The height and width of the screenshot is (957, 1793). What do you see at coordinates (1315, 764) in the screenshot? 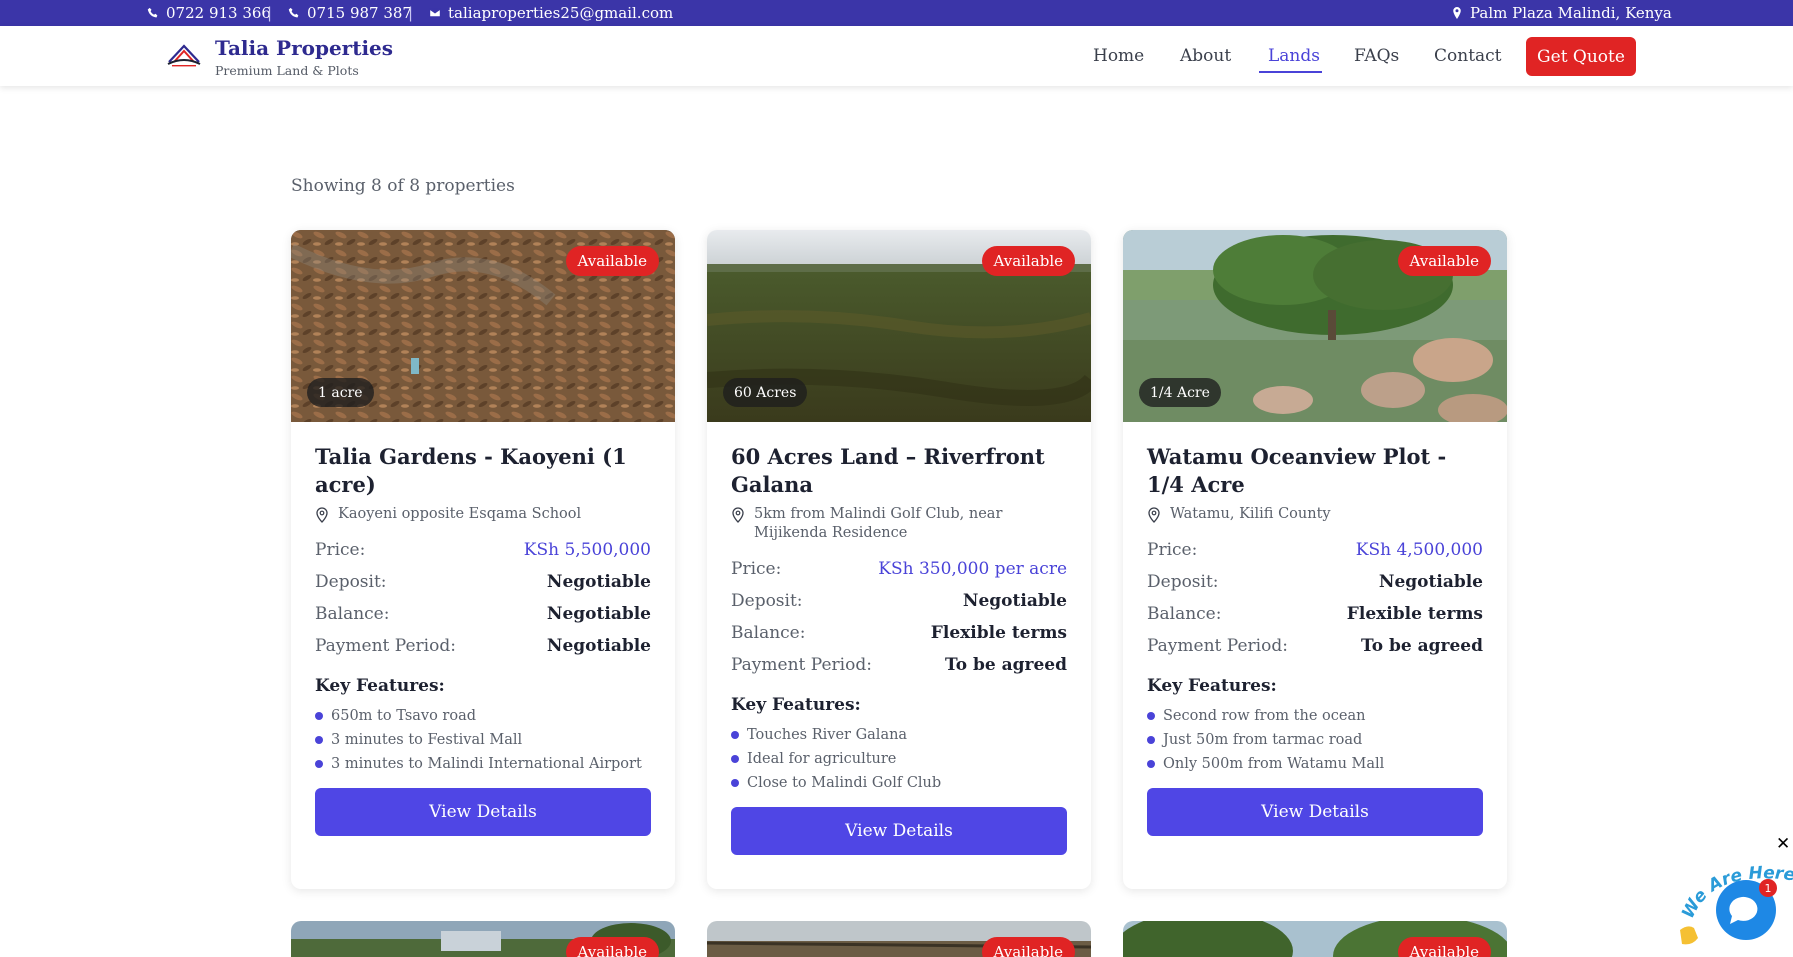
I see `feature-item: Only 500m from Watamu Mall` at bounding box center [1315, 764].